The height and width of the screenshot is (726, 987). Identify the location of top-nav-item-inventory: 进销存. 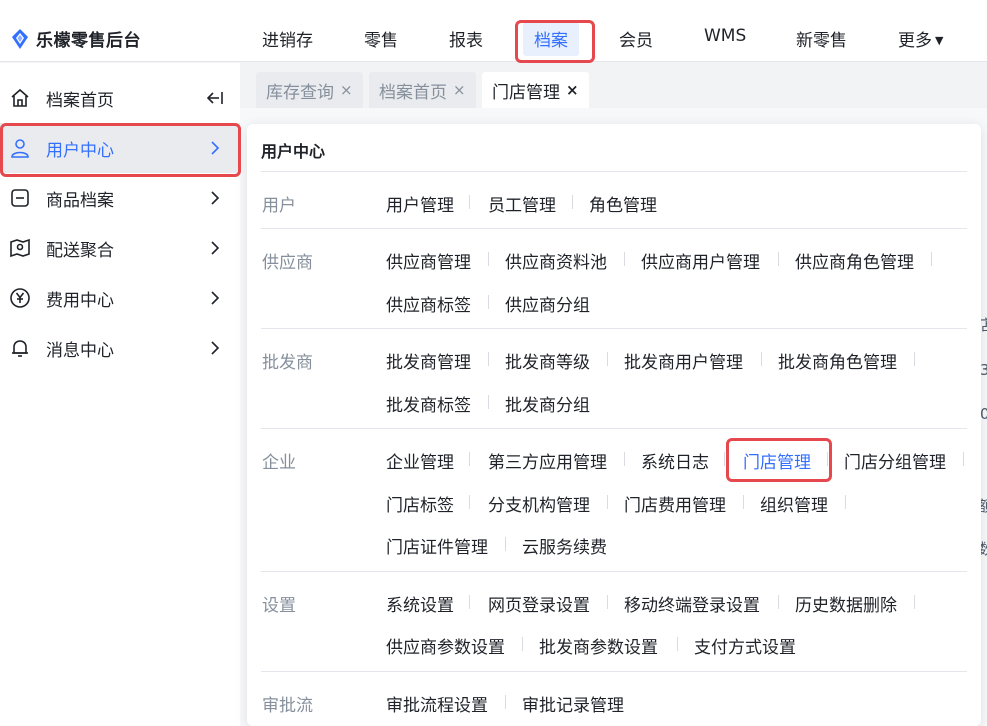
(287, 38).